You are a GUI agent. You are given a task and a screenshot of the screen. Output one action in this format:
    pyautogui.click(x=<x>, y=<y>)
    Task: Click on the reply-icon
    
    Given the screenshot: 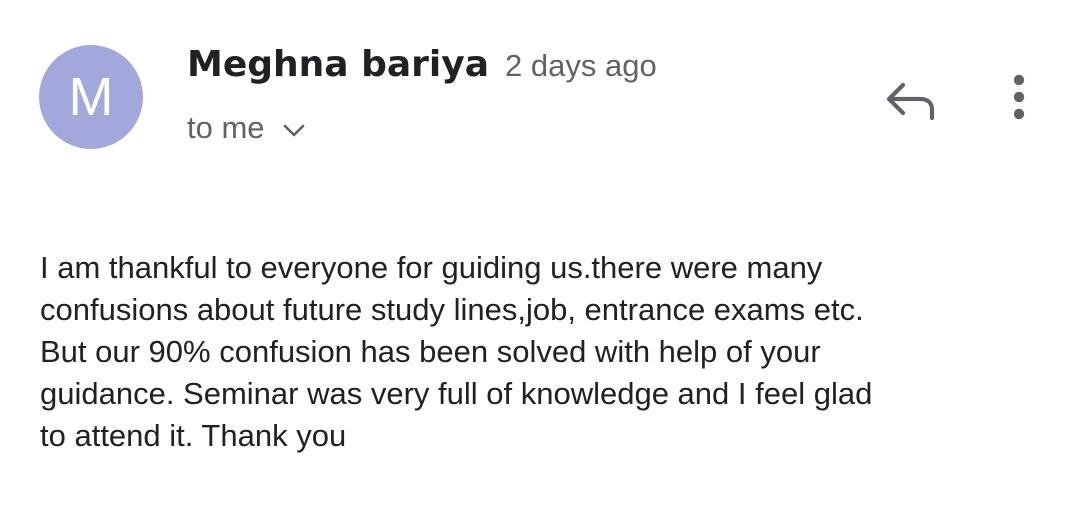 What is the action you would take?
    pyautogui.click(x=910, y=101)
    